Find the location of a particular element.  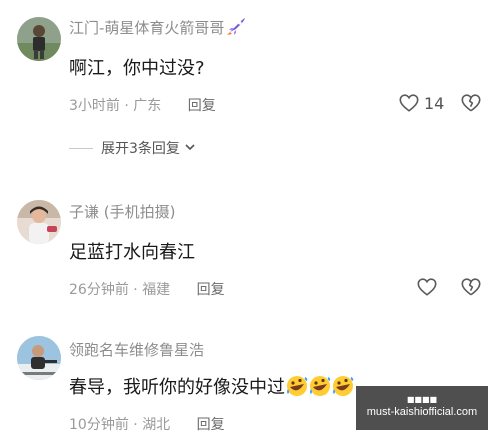

location-label: 广东 is located at coordinates (147, 106).